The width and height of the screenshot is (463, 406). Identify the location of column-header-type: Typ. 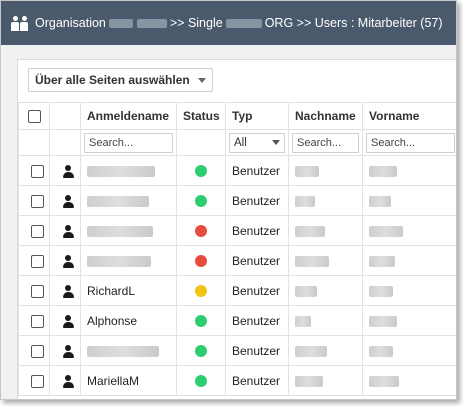
(257, 116).